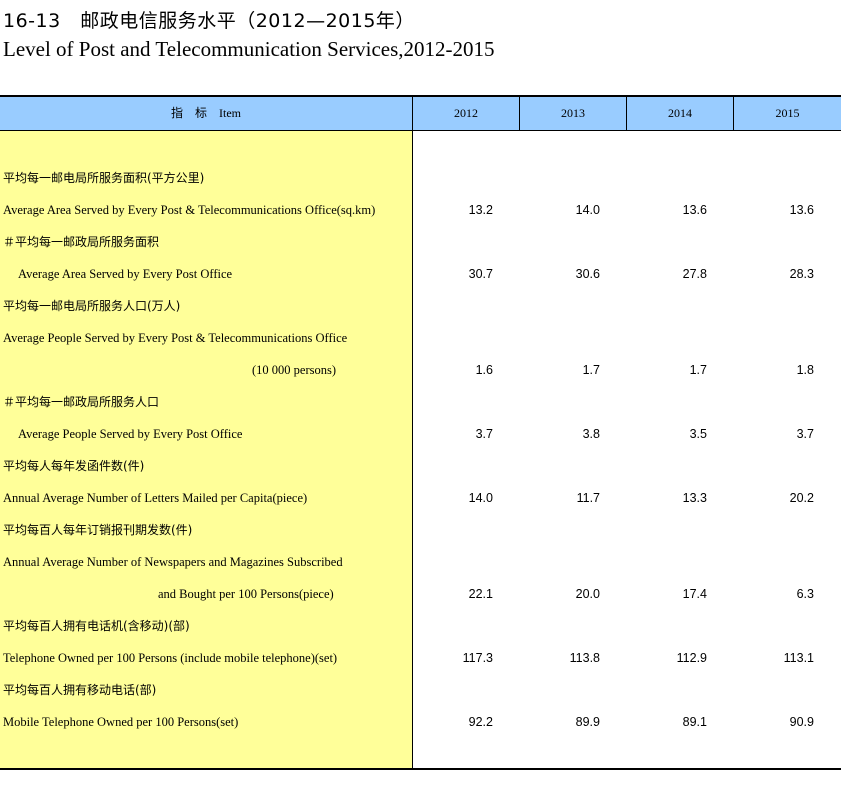 This screenshot has width=841, height=803. I want to click on value-cell-2014: 17.4, so click(694, 594).